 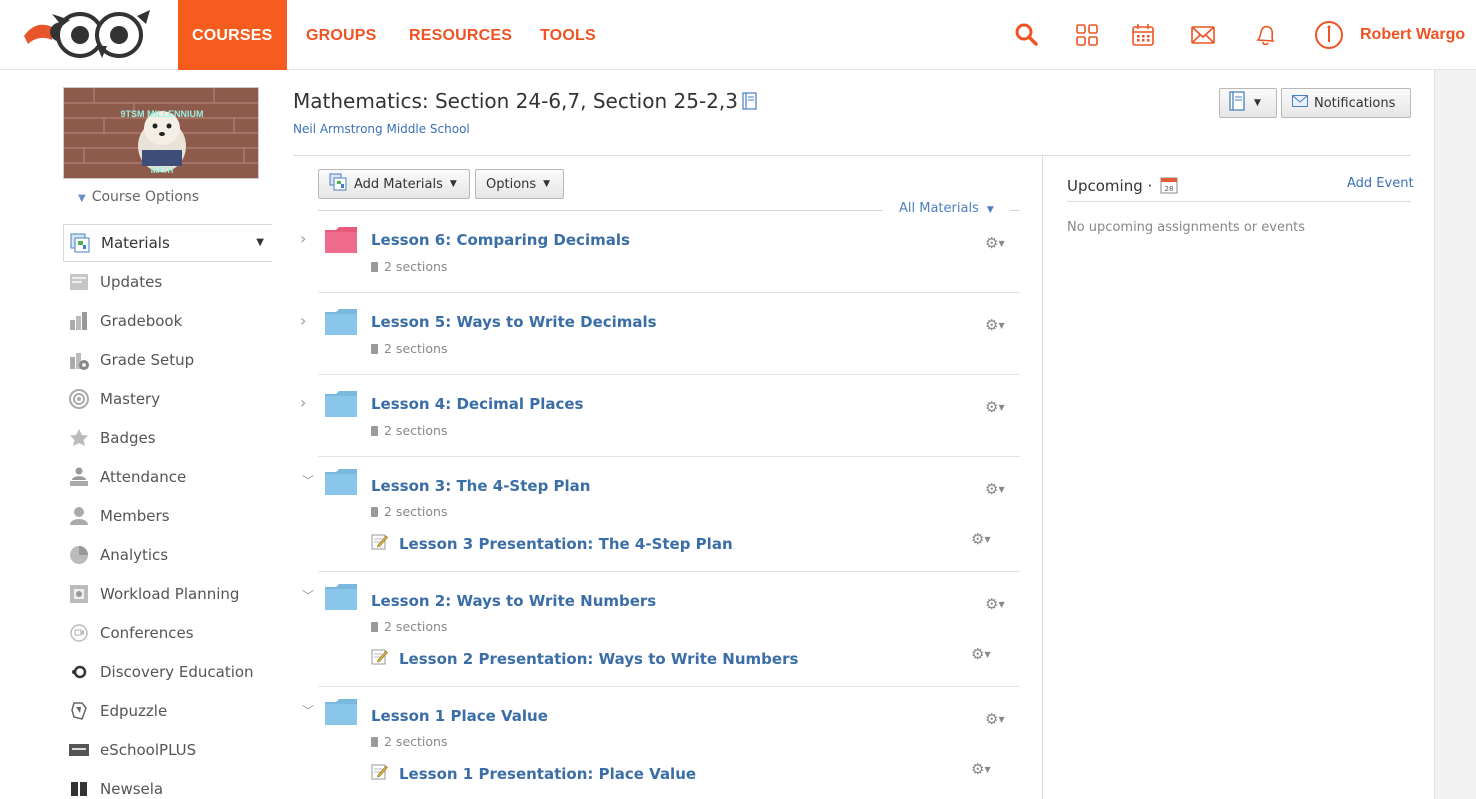 What do you see at coordinates (1346, 103) in the screenshot?
I see `notifications-button: Notifications` at bounding box center [1346, 103].